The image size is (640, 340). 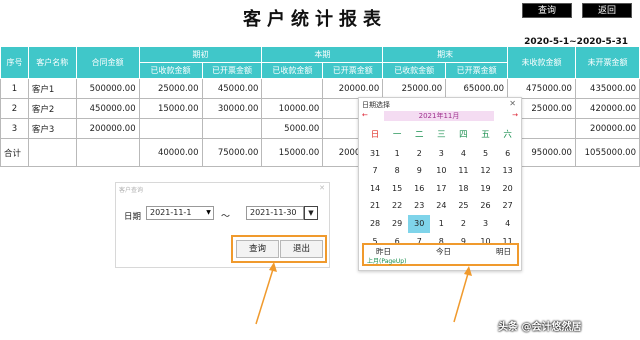 I want to click on cell-amount: 200000.00, so click(x=107, y=128).